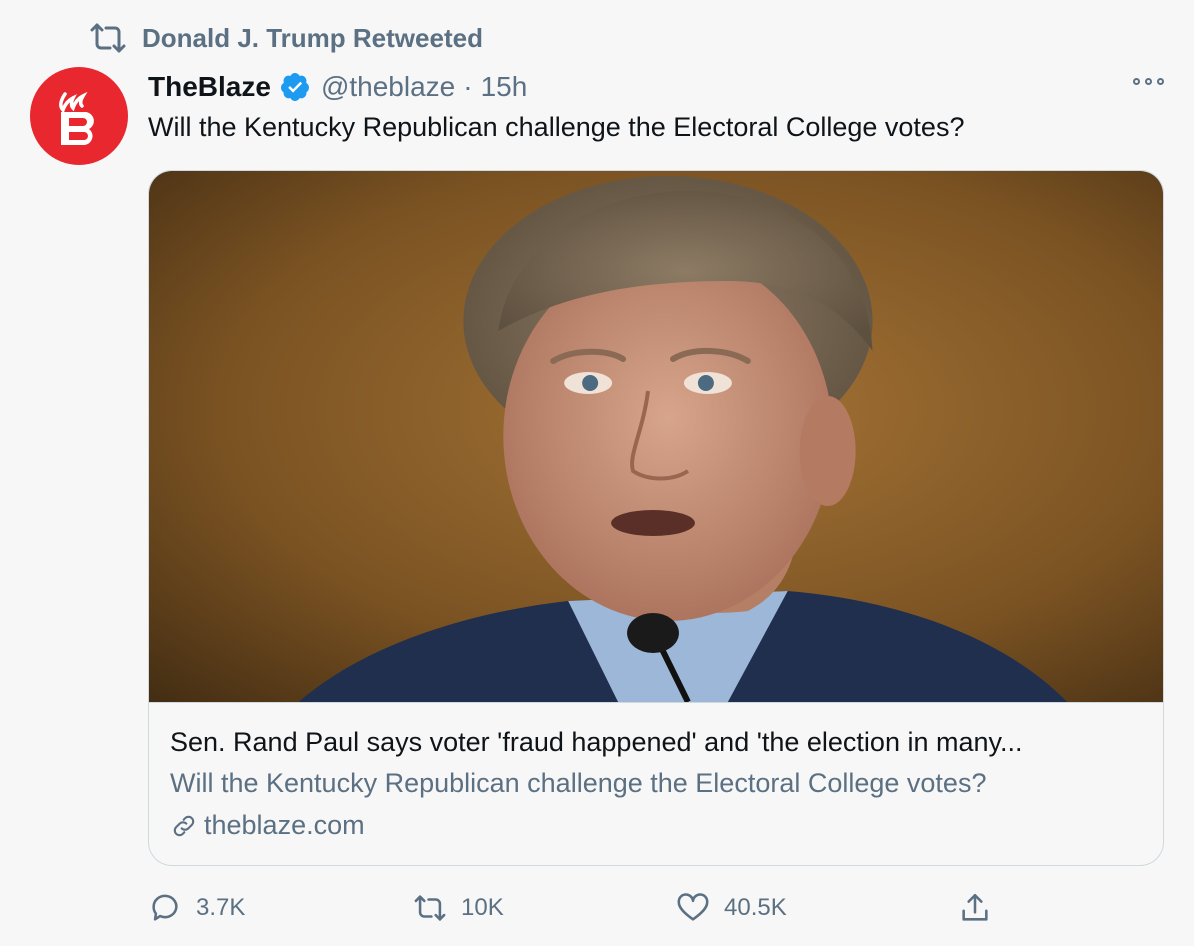 This screenshot has height=946, width=1194. Describe the element at coordinates (578, 908) in the screenshot. I see `action-bar: 3.7K 10K 40.5K` at that location.